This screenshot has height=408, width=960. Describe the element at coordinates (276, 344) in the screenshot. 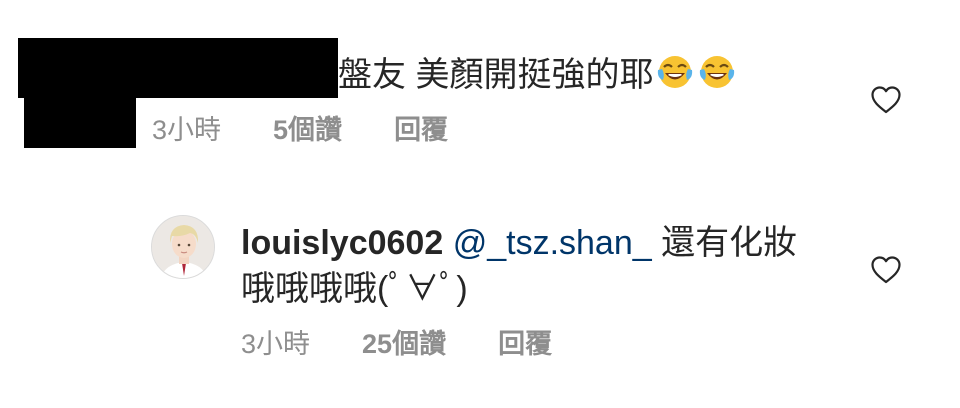

I see `reply-timestamp: 3小時` at that location.